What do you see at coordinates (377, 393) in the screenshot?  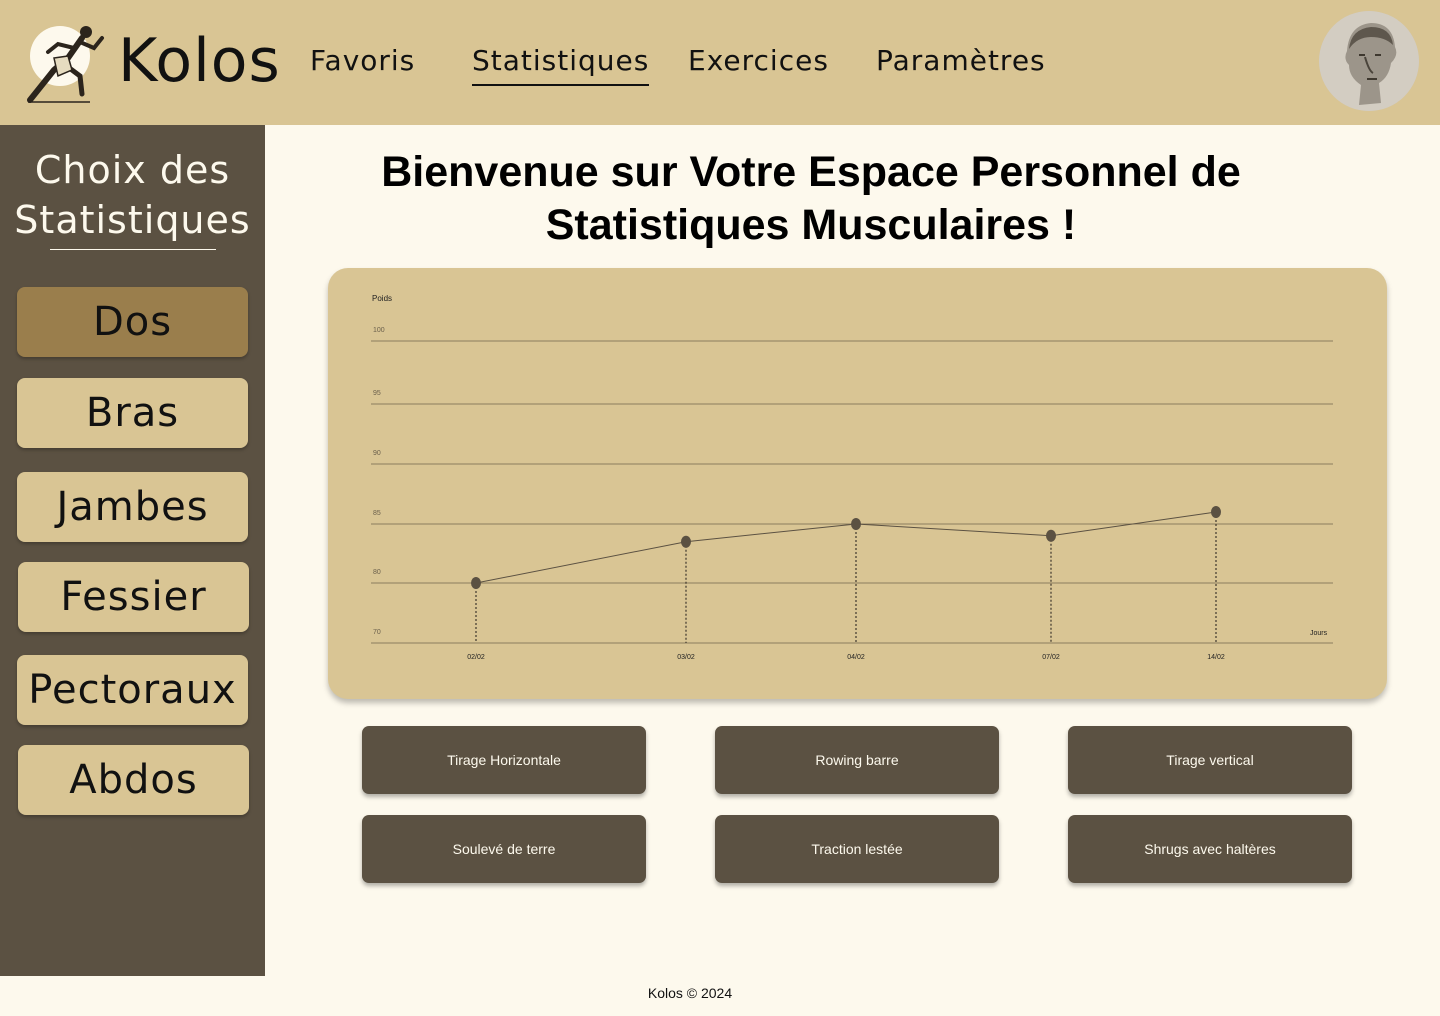 I see `y-tick-label: 95` at bounding box center [377, 393].